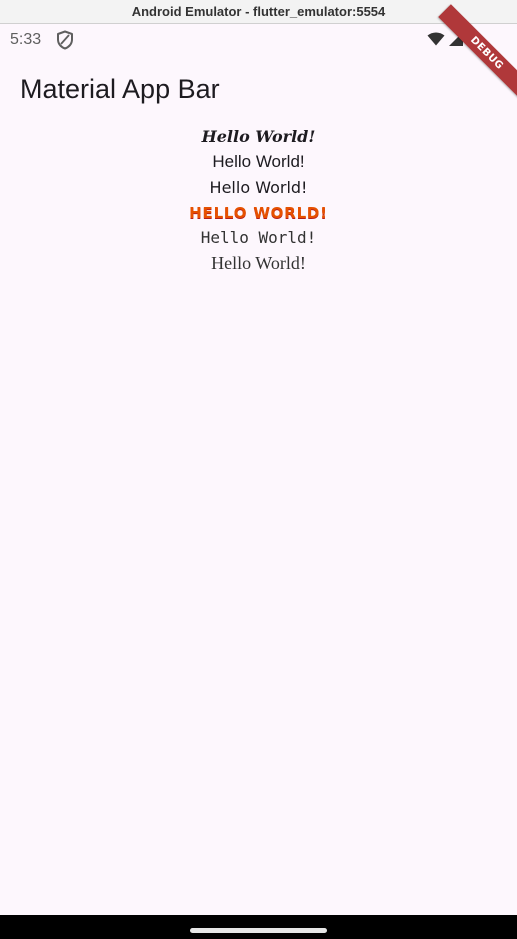  I want to click on wifi-icon, so click(436, 39).